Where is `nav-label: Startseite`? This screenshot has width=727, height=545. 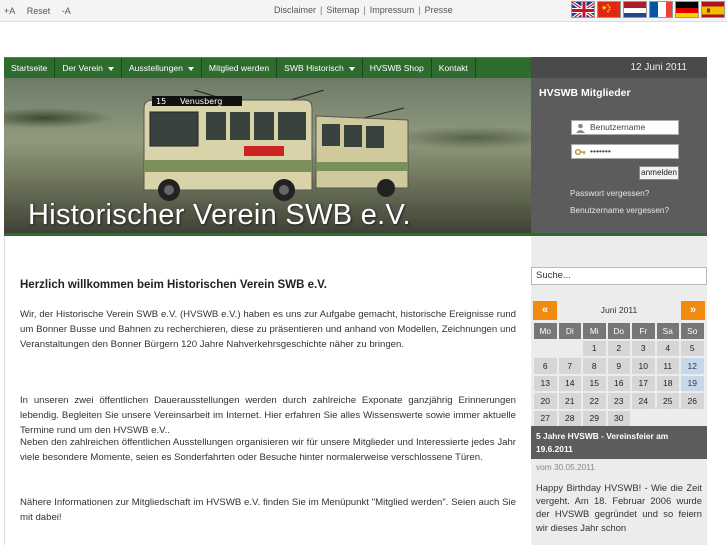 nav-label: Startseite is located at coordinates (29, 68).